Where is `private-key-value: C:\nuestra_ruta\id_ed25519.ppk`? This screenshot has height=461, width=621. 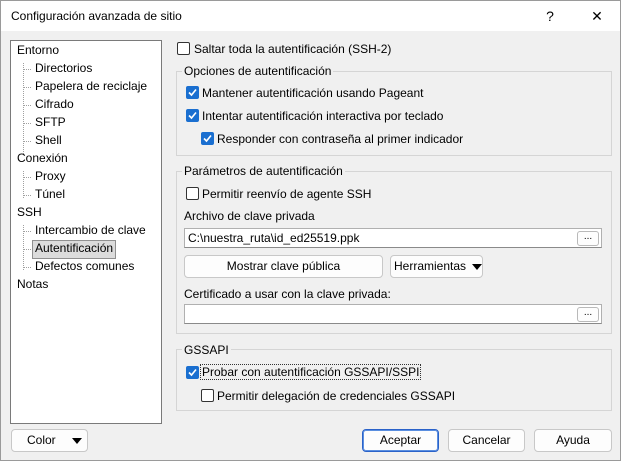 private-key-value: C:\nuestra_ruta\id_ed25519.ppk is located at coordinates (274, 238).